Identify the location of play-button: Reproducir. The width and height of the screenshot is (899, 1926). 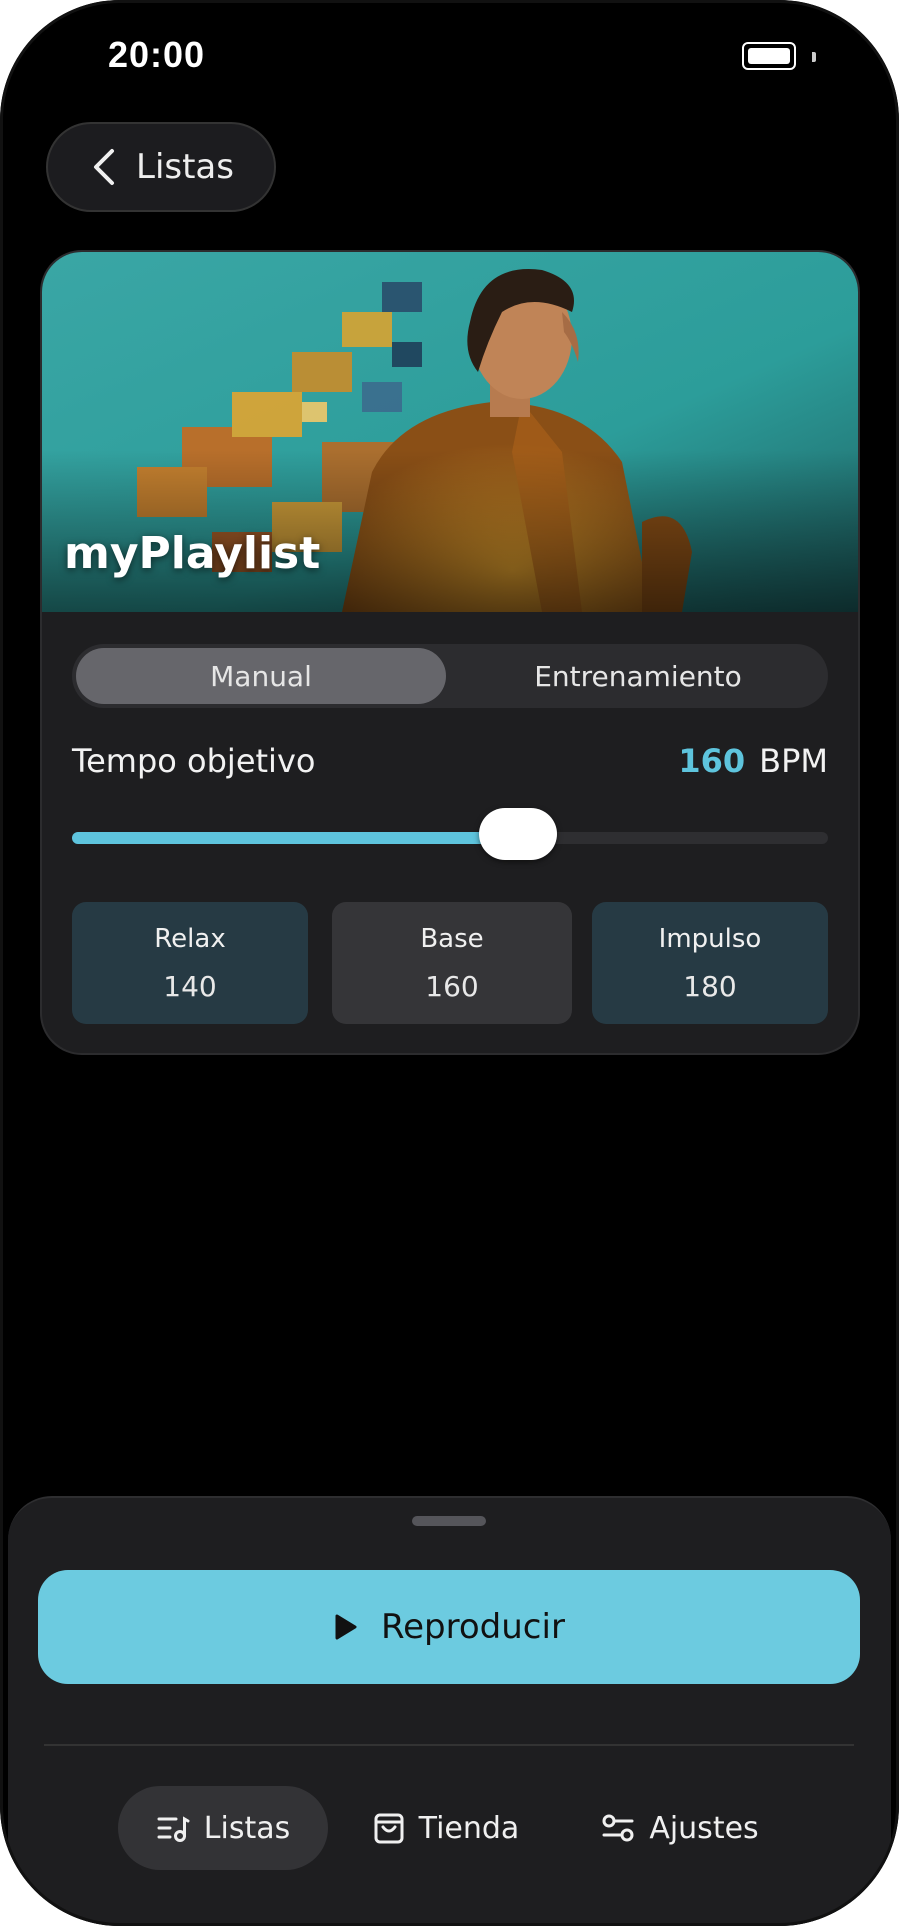
(449, 1627).